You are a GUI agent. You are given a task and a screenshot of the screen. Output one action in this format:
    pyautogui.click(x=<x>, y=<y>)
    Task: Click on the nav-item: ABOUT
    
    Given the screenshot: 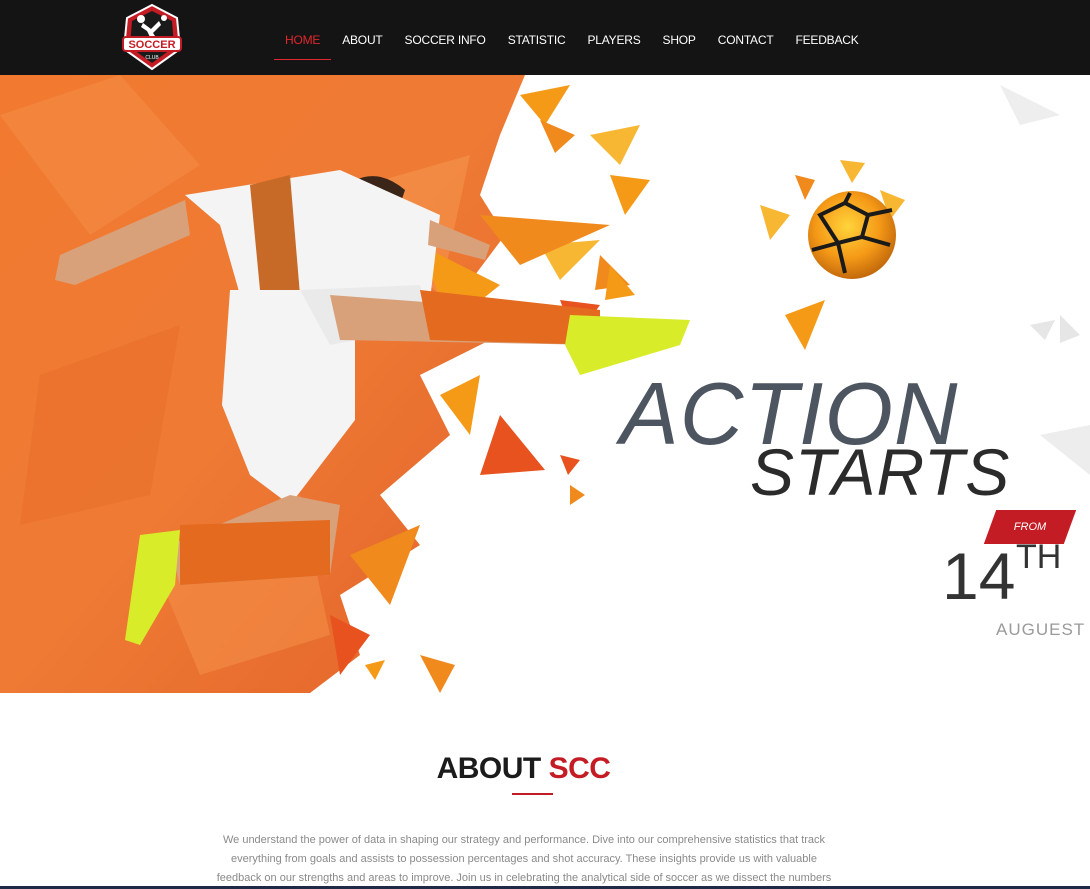 What is the action you would take?
    pyautogui.click(x=362, y=37)
    